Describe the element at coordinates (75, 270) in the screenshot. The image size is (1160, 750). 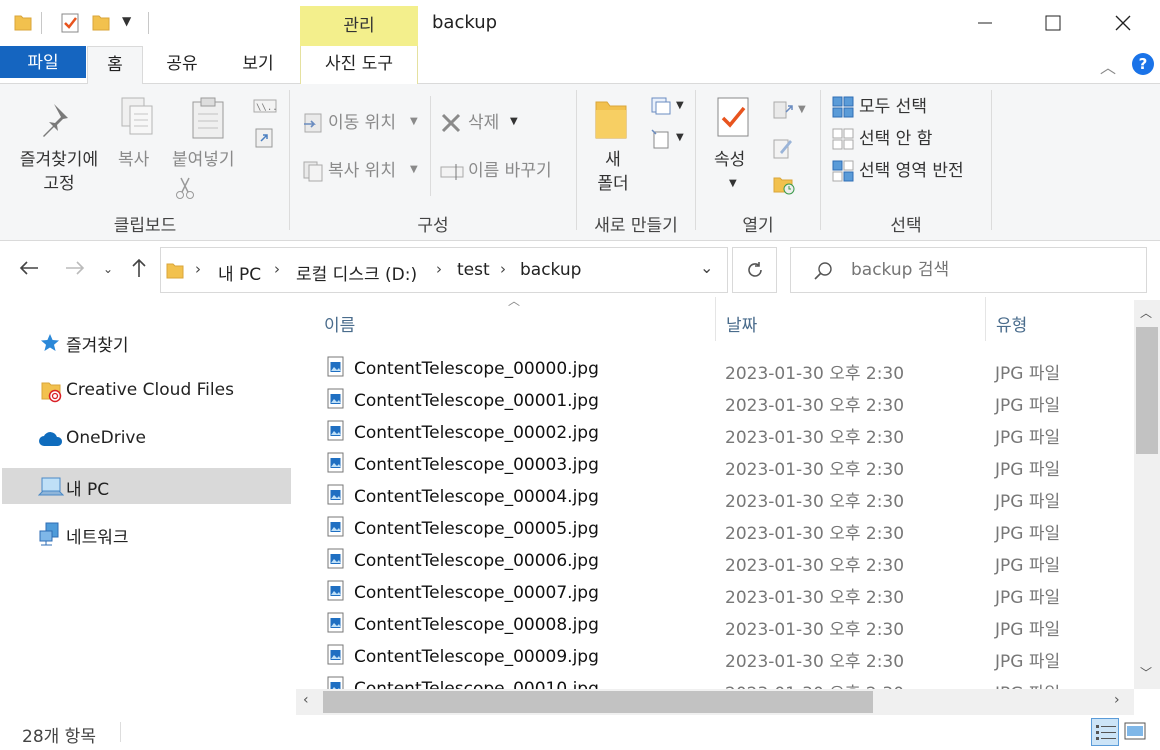
I see `forward-button` at that location.